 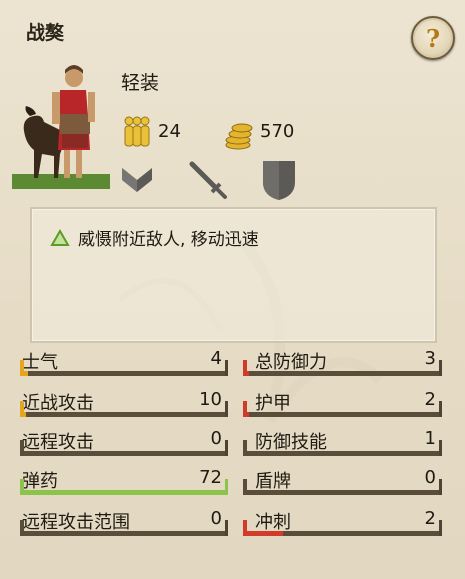 What do you see at coordinates (430, 358) in the screenshot?
I see `stat-value: 3` at bounding box center [430, 358].